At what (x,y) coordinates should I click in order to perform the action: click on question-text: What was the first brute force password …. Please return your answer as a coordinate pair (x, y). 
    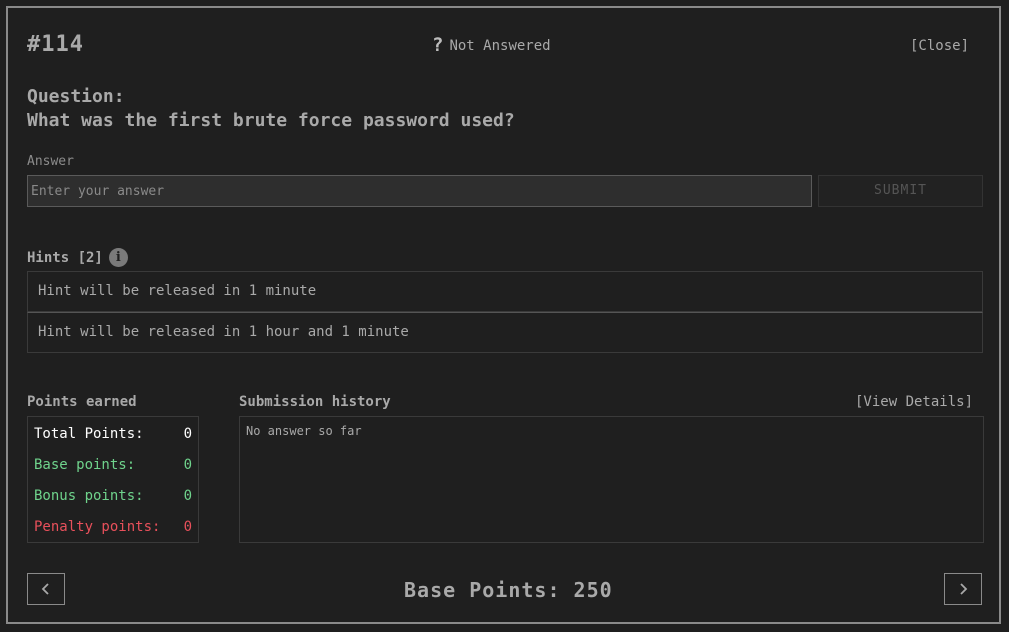
    Looking at the image, I should click on (271, 120).